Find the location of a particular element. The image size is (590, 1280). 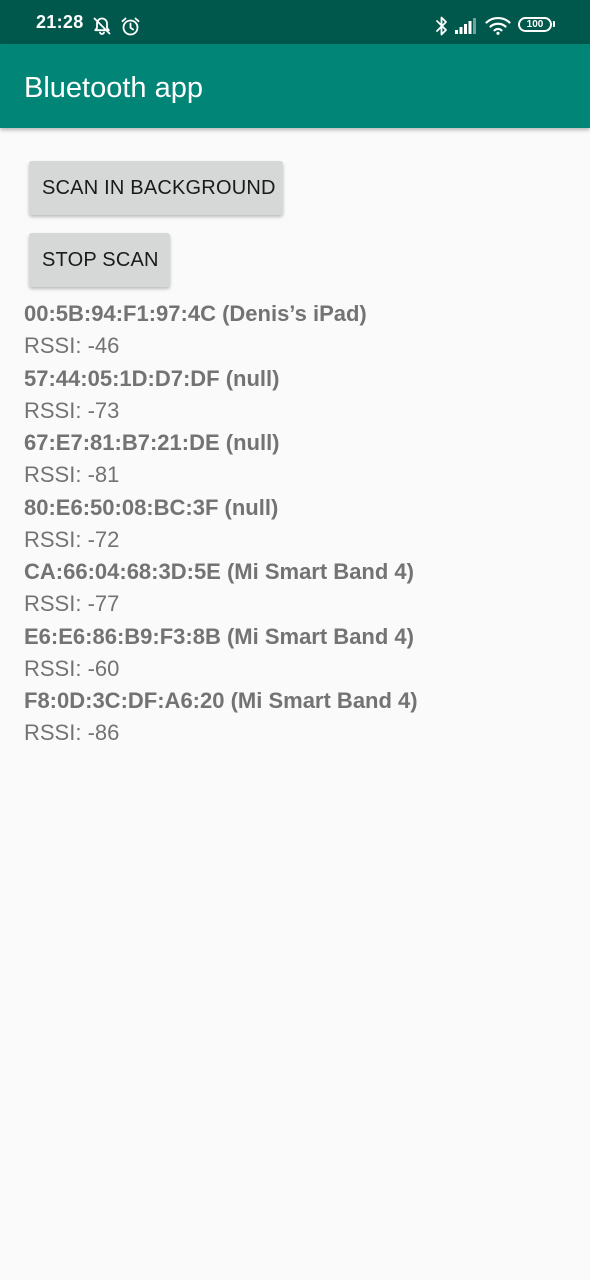

device-name: E6:E6:86:B9:F3:8B (Mi Smart Band 4) is located at coordinates (219, 636).